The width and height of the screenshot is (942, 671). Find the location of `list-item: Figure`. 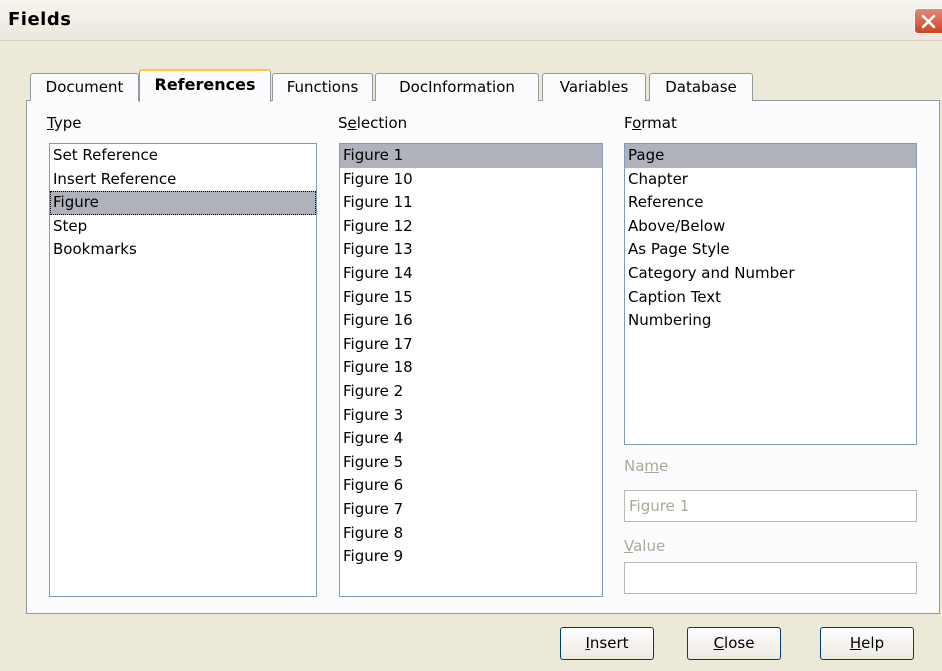

list-item: Figure is located at coordinates (183, 203).